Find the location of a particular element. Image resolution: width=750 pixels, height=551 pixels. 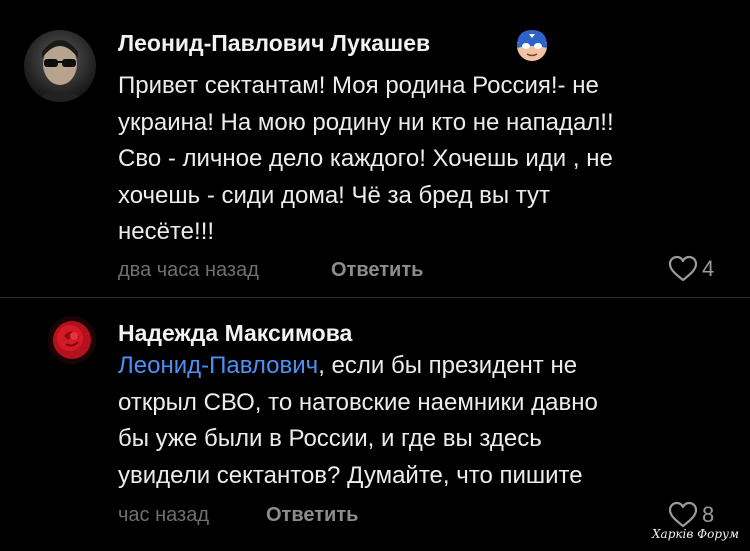

comment-line: увидели сектантов? Думайте, что пишите is located at coordinates (350, 475).